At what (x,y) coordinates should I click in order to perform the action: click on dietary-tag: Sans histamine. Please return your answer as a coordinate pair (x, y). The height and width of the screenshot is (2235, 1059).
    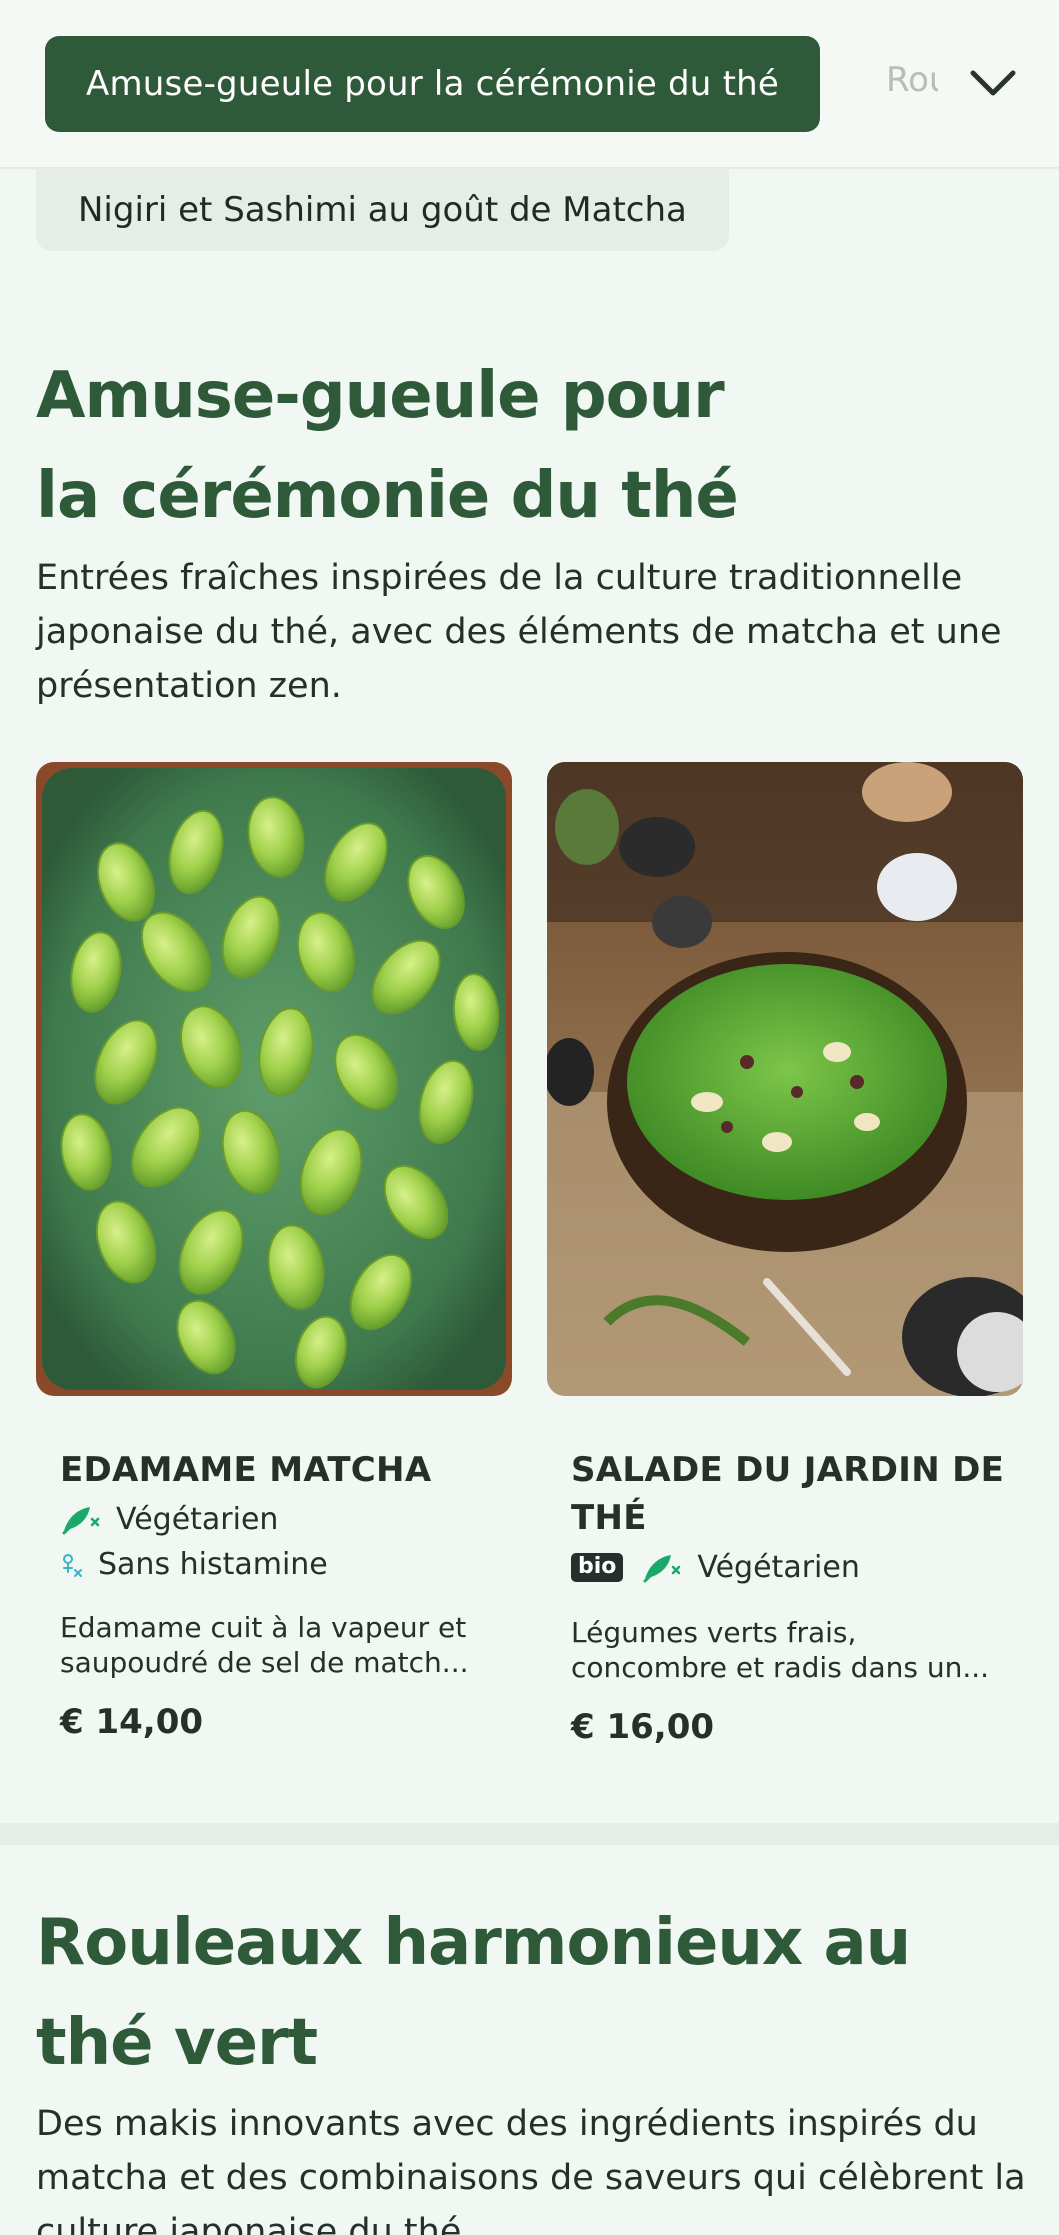
    Looking at the image, I should click on (286, 1564).